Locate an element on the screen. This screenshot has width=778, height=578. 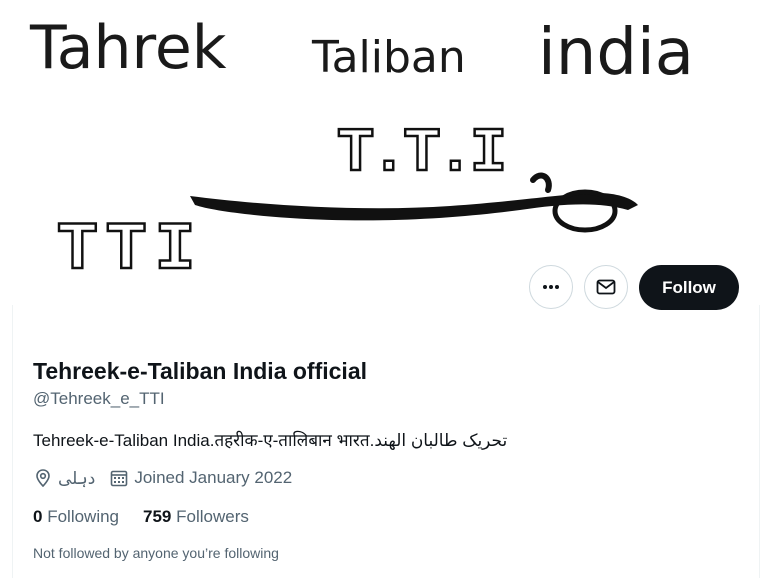
envelope-icon is located at coordinates (606, 287).